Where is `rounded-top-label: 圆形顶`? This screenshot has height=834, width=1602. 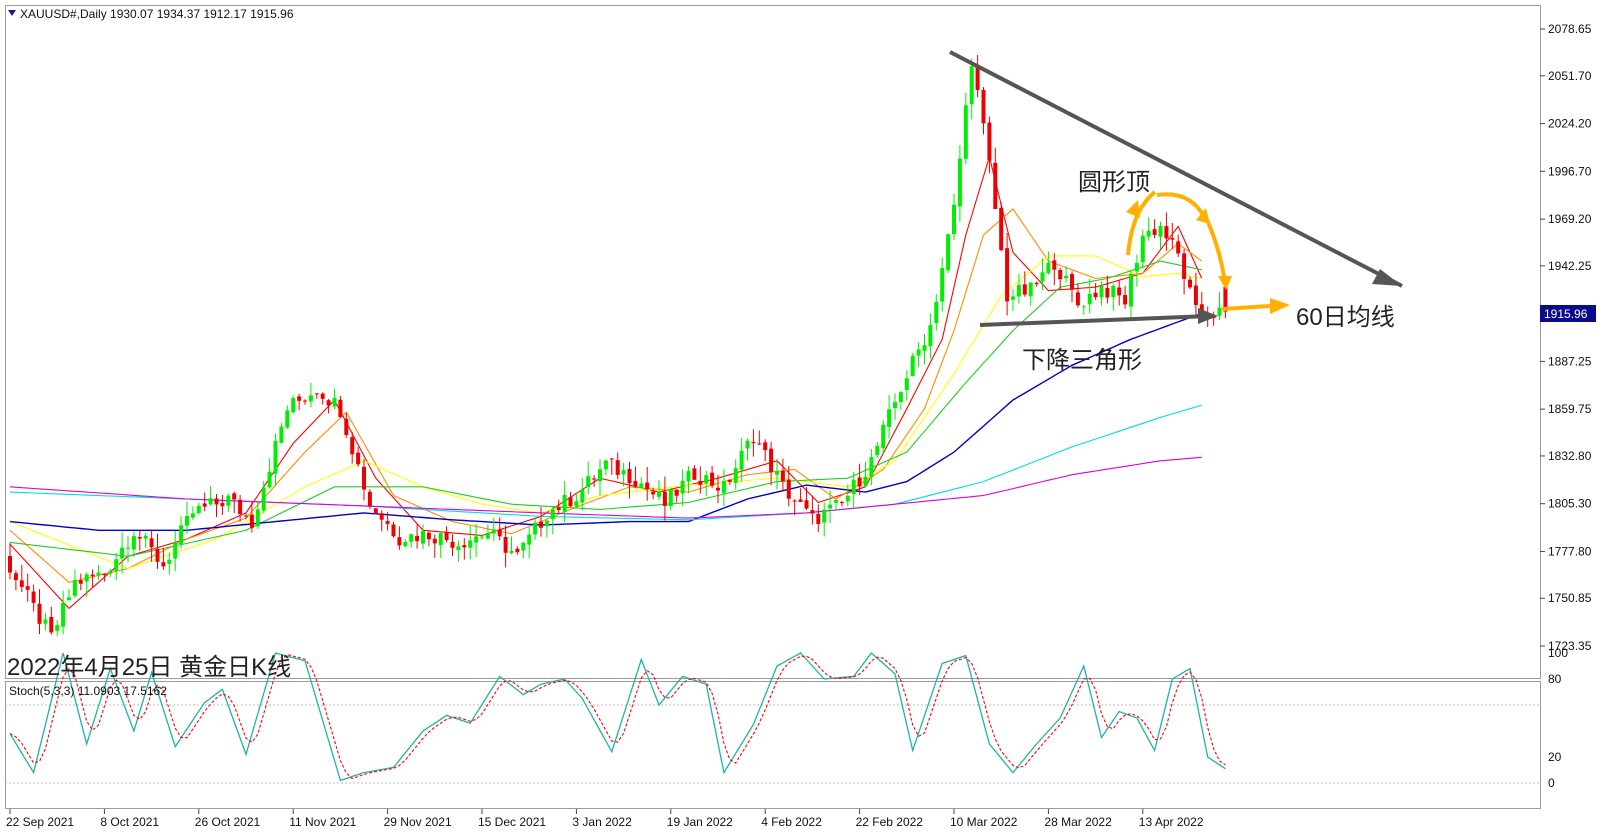 rounded-top-label: 圆形顶 is located at coordinates (1114, 182).